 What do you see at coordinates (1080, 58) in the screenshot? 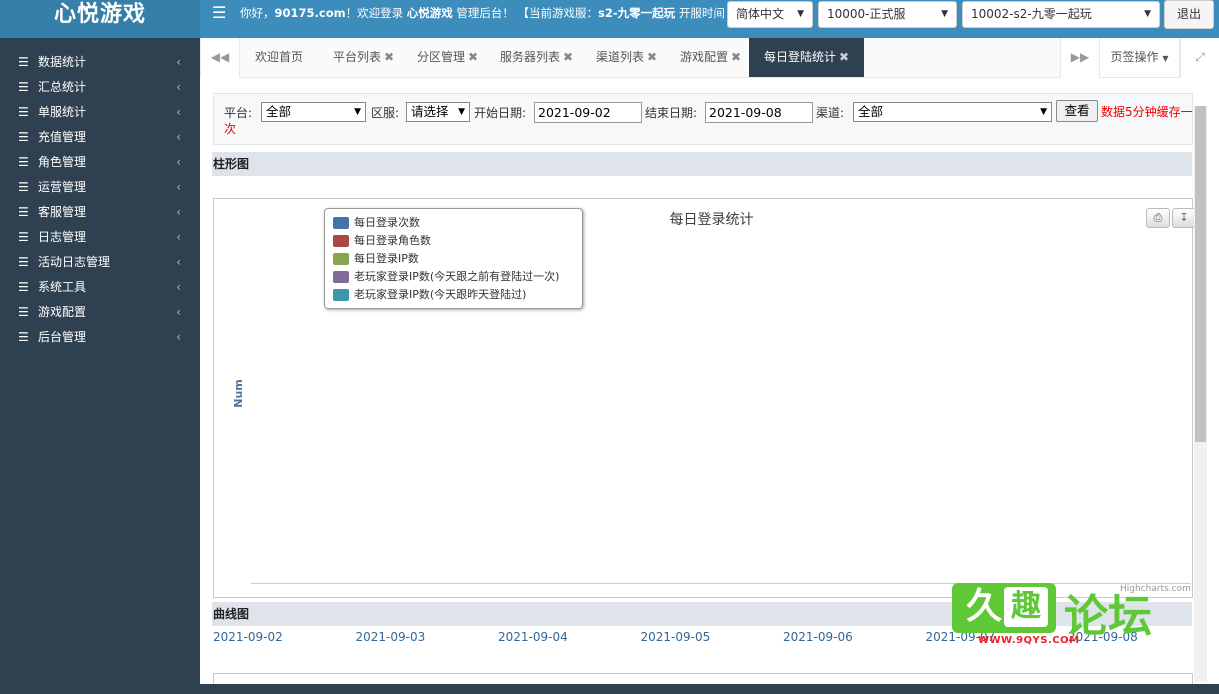
I see `tab-scroll-right-button: ▶▶` at bounding box center [1080, 58].